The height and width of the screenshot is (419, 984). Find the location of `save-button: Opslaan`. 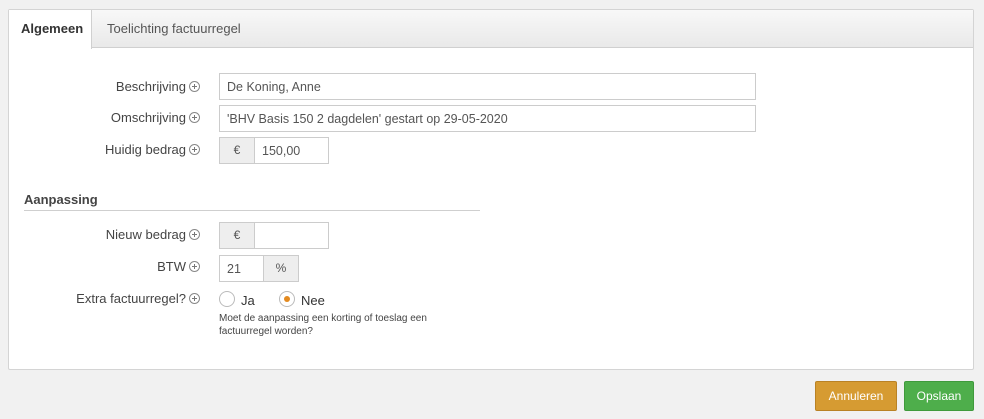

save-button: Opslaan is located at coordinates (939, 396).